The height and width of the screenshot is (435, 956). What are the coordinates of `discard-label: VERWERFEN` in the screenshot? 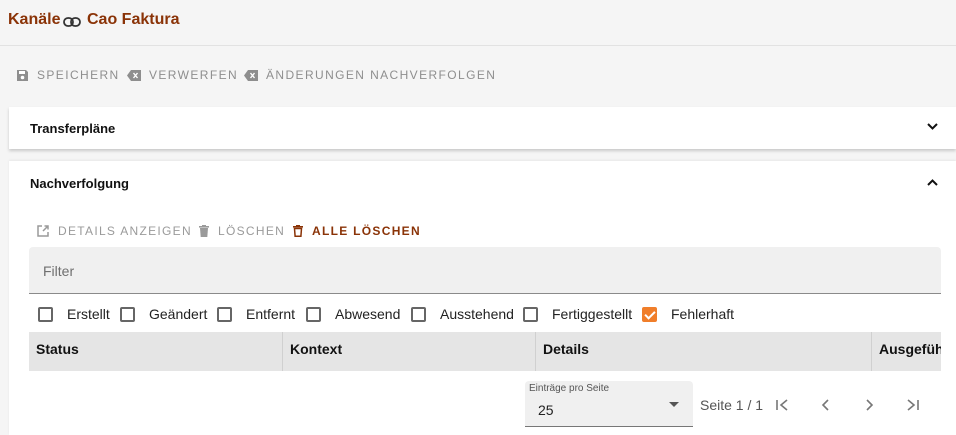 It's located at (194, 75).